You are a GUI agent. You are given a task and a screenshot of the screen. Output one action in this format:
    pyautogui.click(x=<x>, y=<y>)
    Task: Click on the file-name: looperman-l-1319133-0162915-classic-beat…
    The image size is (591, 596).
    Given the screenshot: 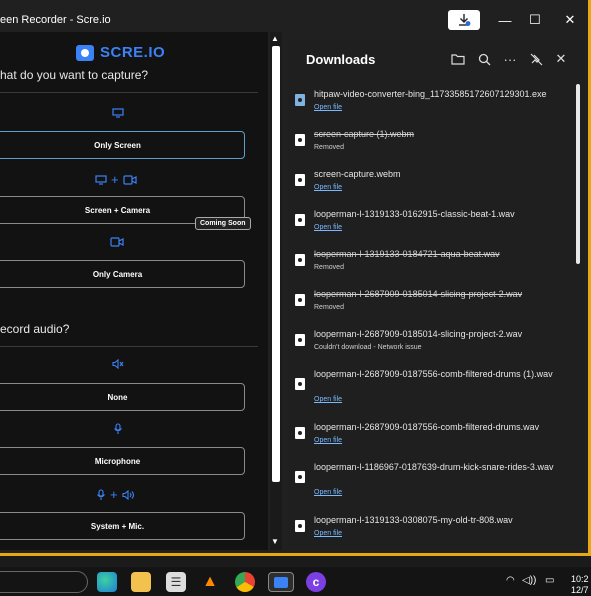 What is the action you would take?
    pyautogui.click(x=414, y=214)
    